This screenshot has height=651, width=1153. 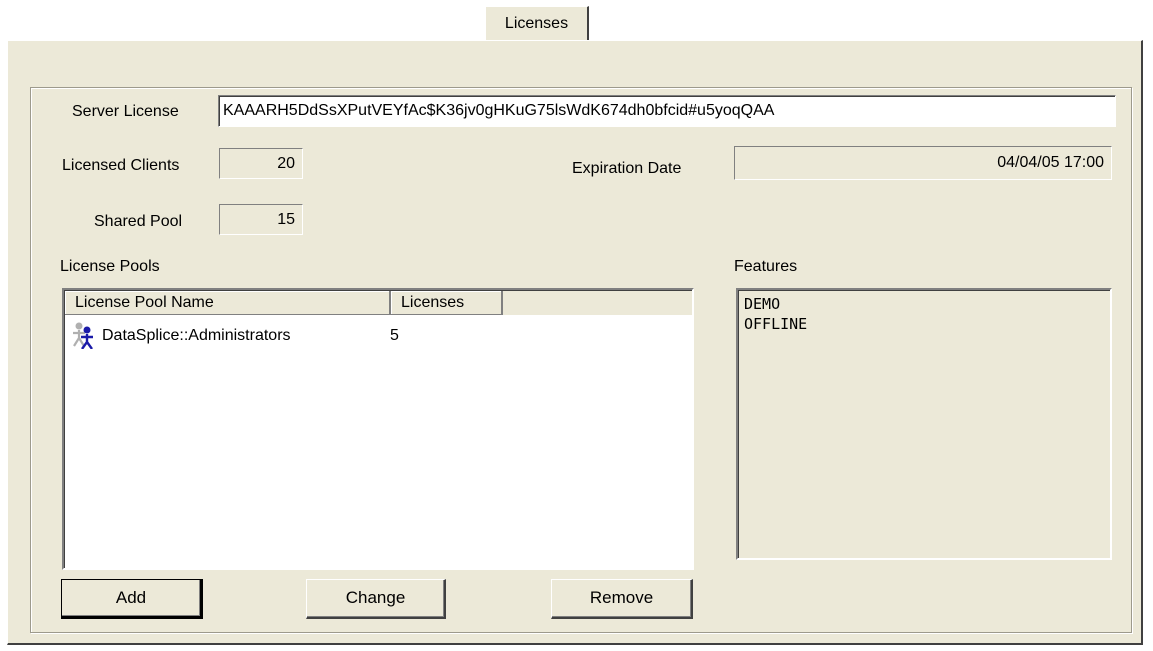 I want to click on expiration-date-label: Expiration Date, so click(x=627, y=168).